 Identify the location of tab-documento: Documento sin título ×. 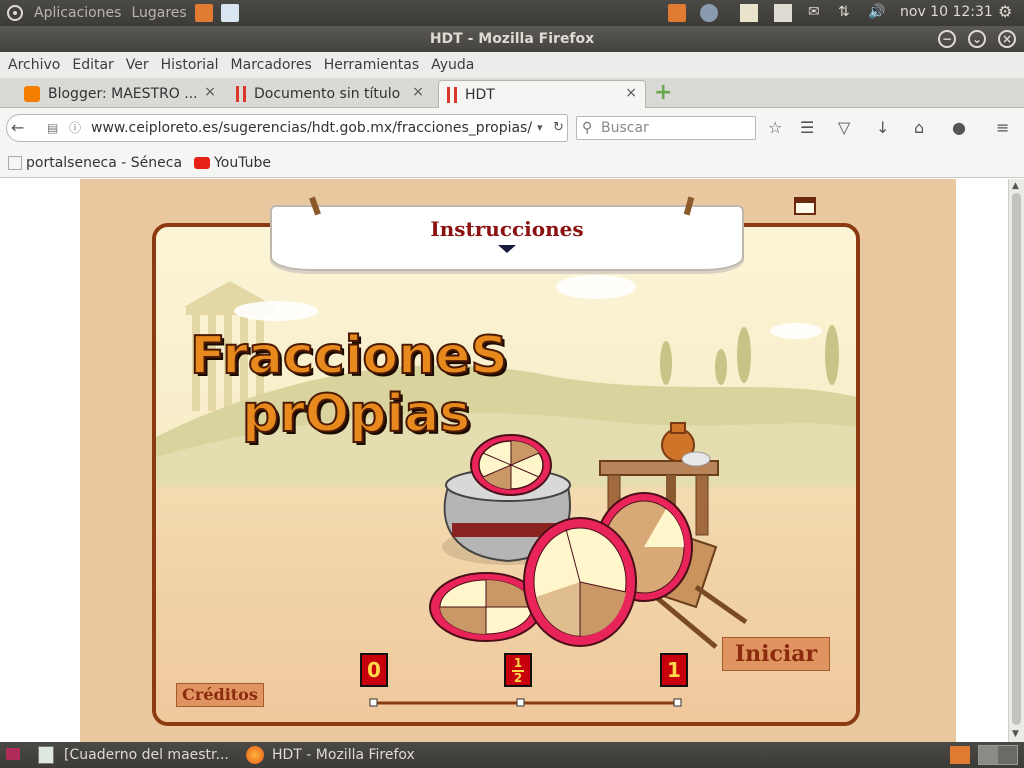
(330, 94).